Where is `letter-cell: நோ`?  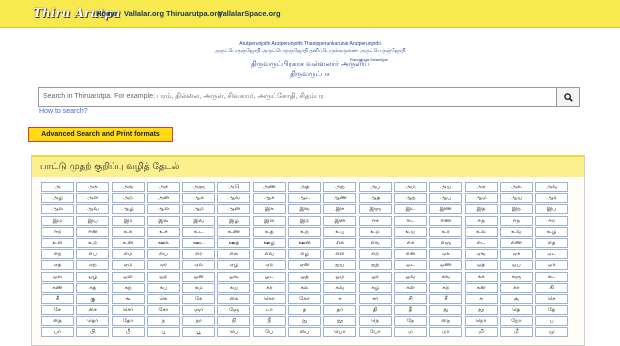
letter-cell: நோ is located at coordinates (516, 321).